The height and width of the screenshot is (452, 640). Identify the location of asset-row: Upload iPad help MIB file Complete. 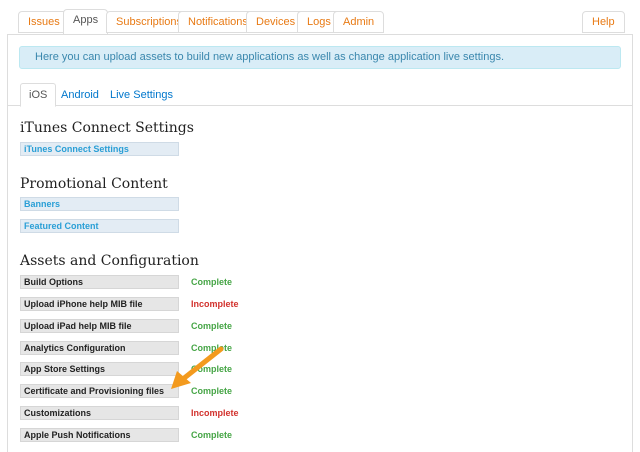
(170, 326).